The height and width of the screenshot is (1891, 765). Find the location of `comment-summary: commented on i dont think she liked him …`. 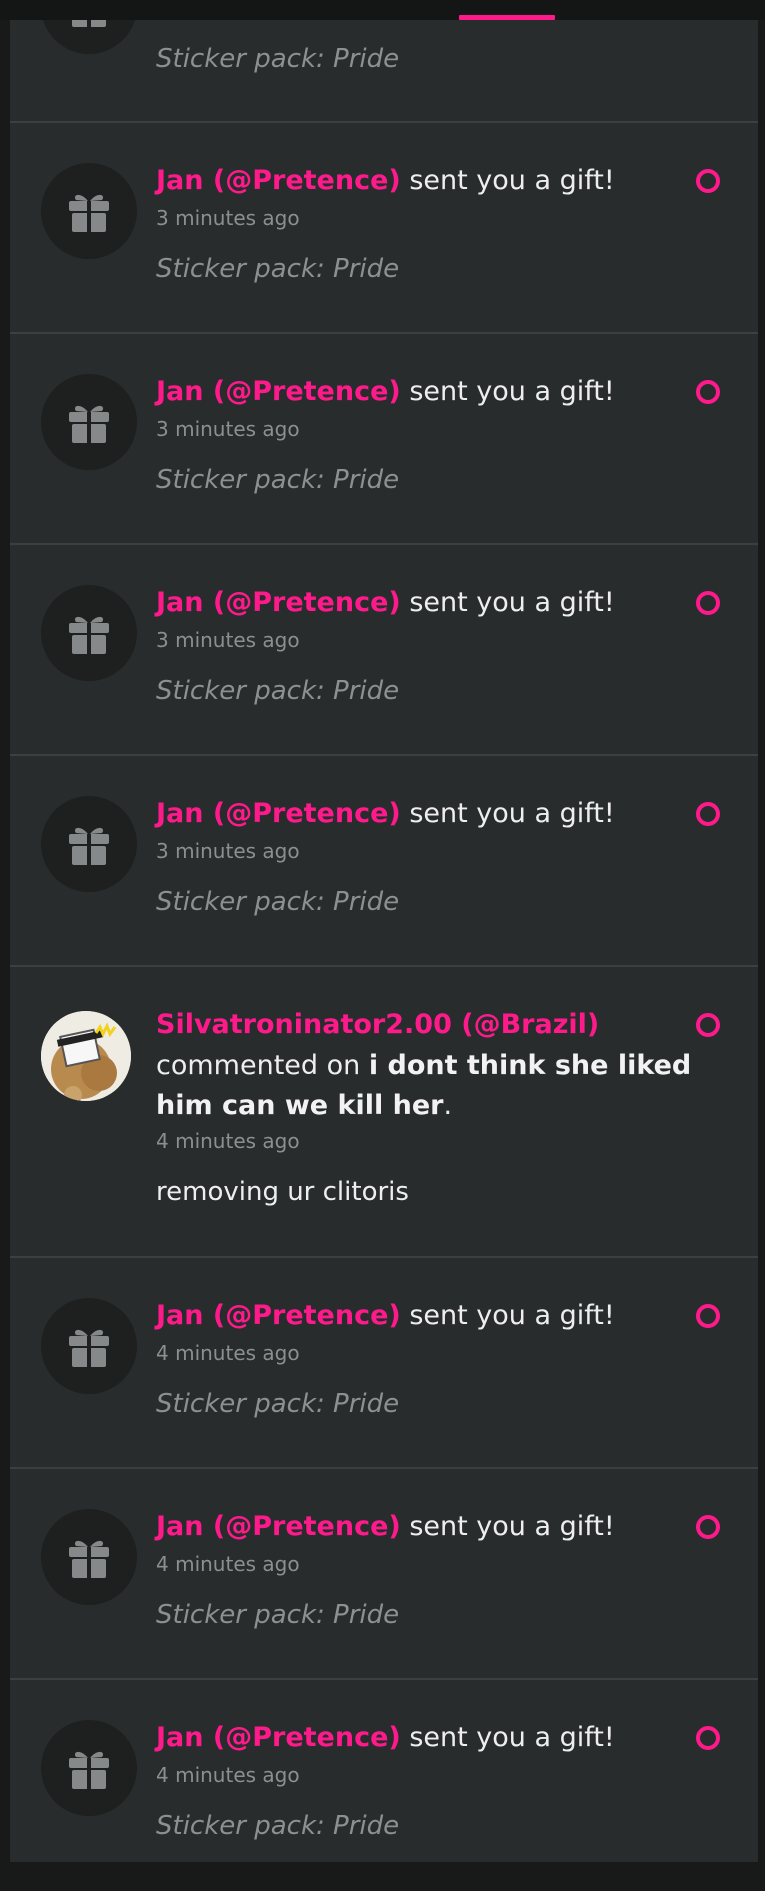

comment-summary: commented on i dont think she liked him … is located at coordinates (423, 1086).